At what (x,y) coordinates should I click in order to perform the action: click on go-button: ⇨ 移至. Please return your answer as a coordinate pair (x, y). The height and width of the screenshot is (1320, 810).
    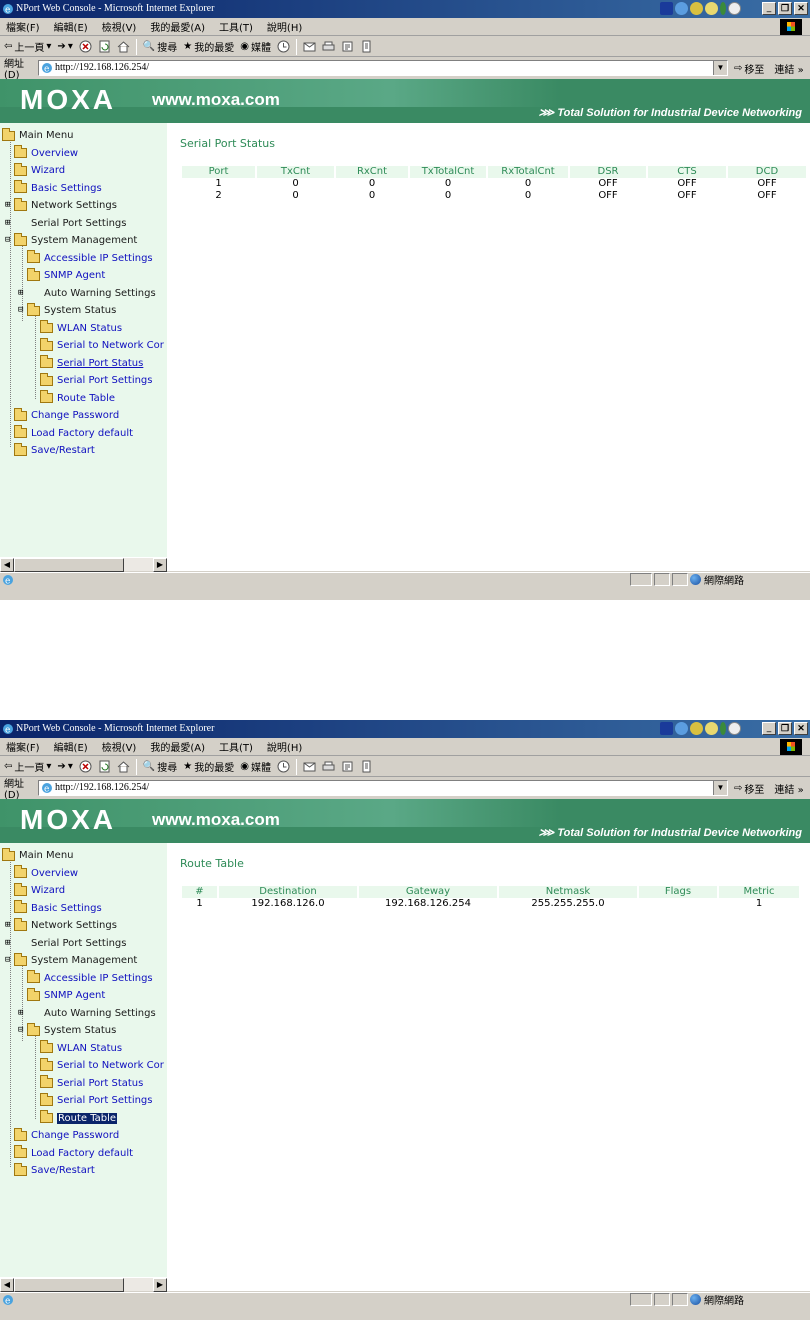
    Looking at the image, I should click on (749, 68).